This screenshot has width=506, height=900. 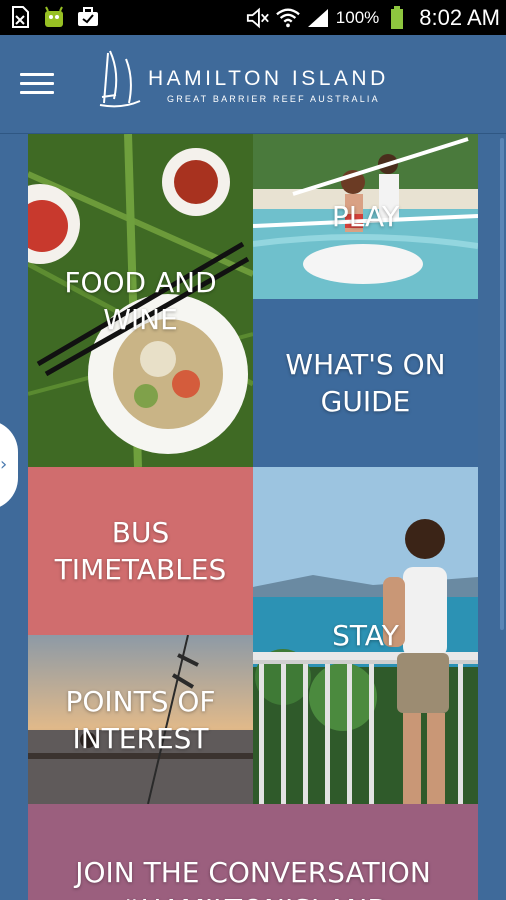 What do you see at coordinates (268, 78) in the screenshot?
I see `logo-title: HAMILTON ISLAND` at bounding box center [268, 78].